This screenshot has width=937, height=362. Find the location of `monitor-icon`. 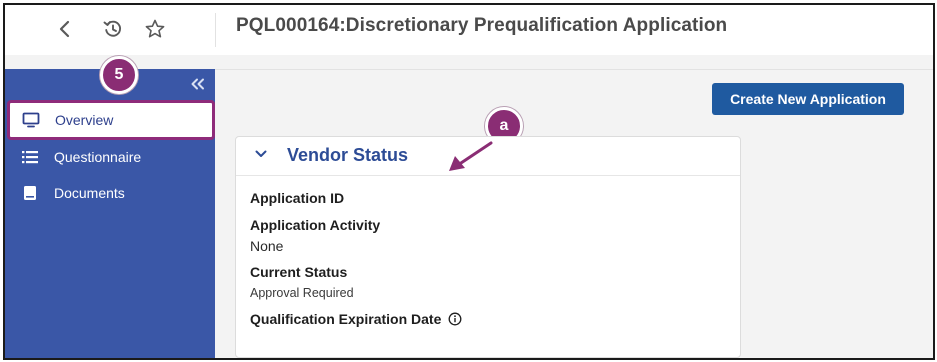

monitor-icon is located at coordinates (31, 120).